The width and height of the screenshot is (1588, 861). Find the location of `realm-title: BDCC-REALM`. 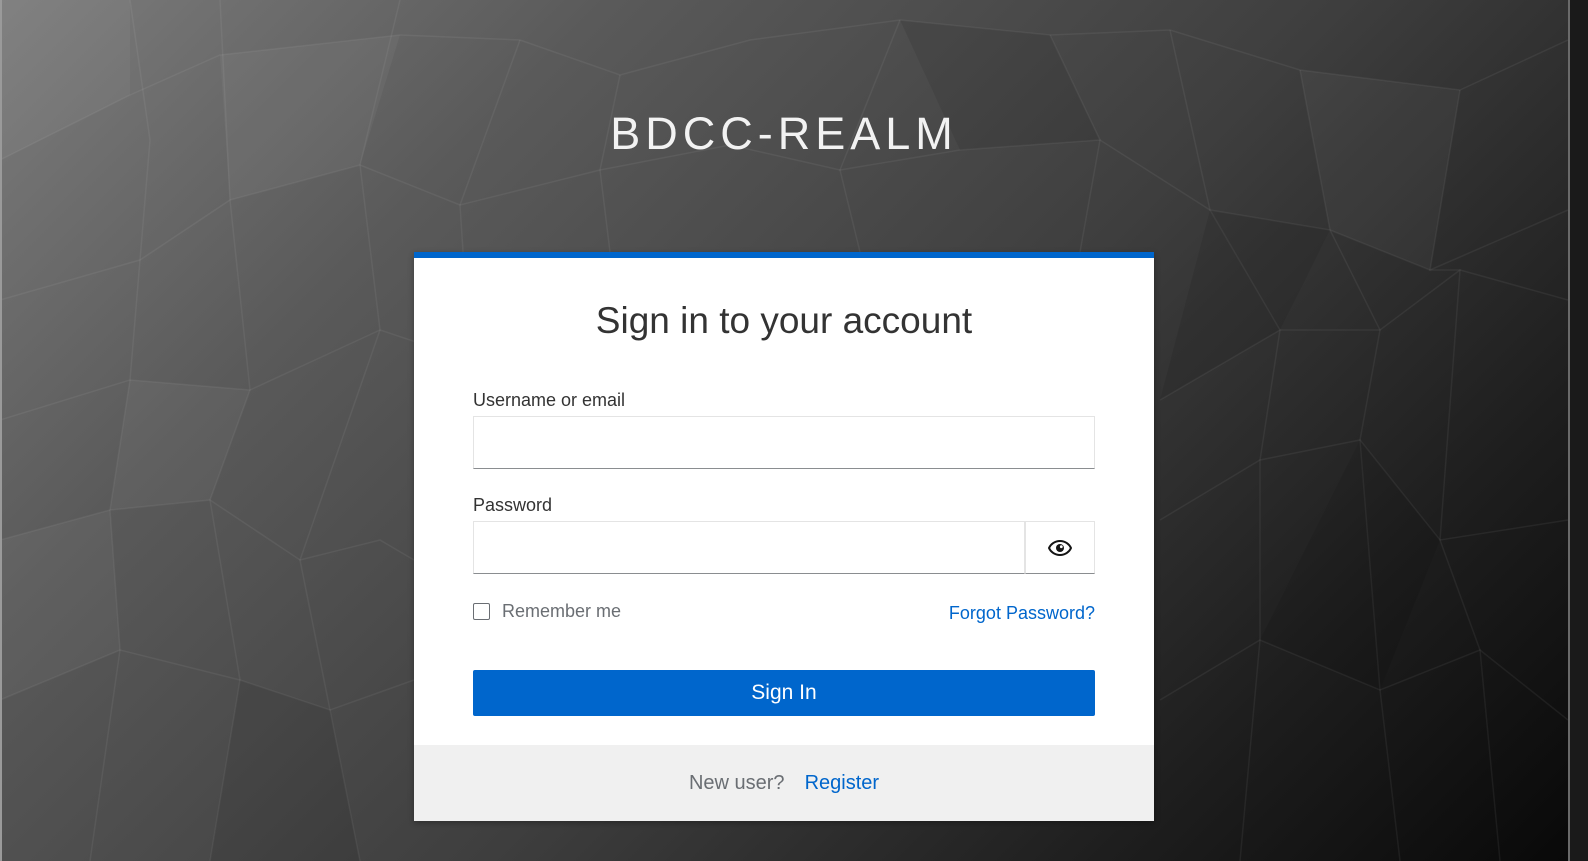

realm-title: BDCC-REALM is located at coordinates (784, 133).